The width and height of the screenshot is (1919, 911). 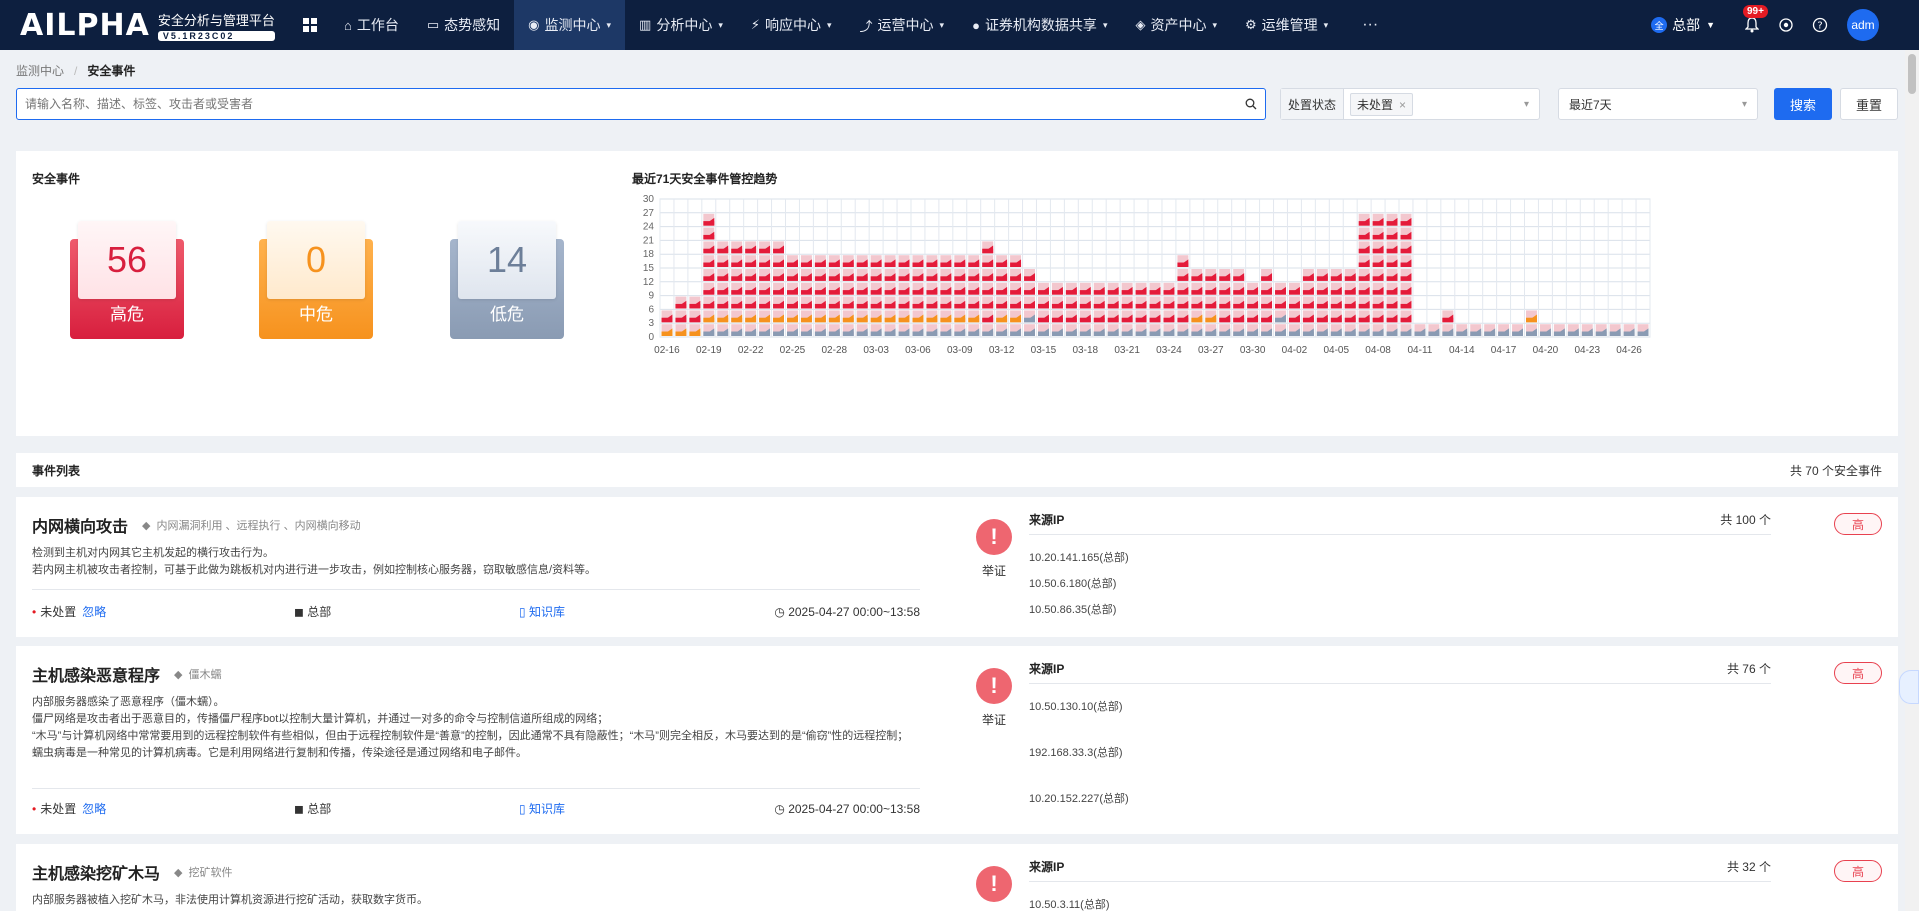 I want to click on source-ip: 10.20.152.227(总部), so click(x=1400, y=798).